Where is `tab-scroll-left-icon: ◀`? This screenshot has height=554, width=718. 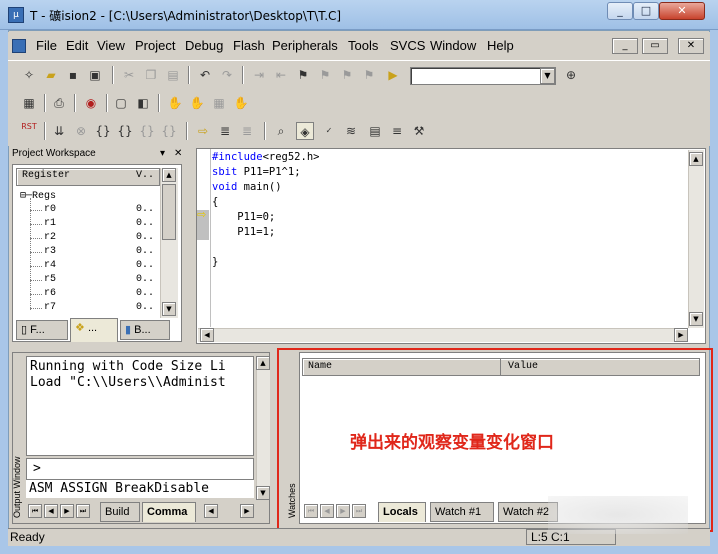 tab-scroll-left-icon: ◀ is located at coordinates (211, 511).